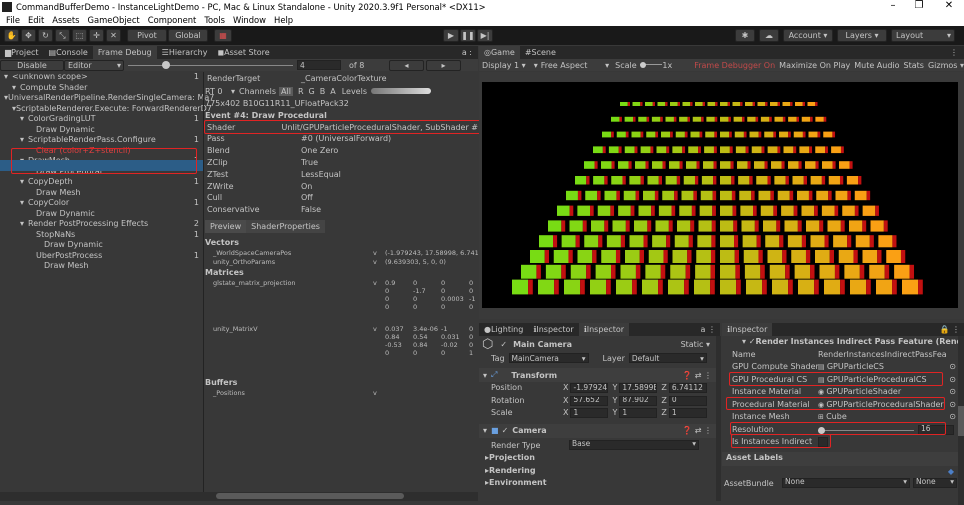  Describe the element at coordinates (406, 65) in the screenshot. I see `prev-event-button: ◂` at that location.